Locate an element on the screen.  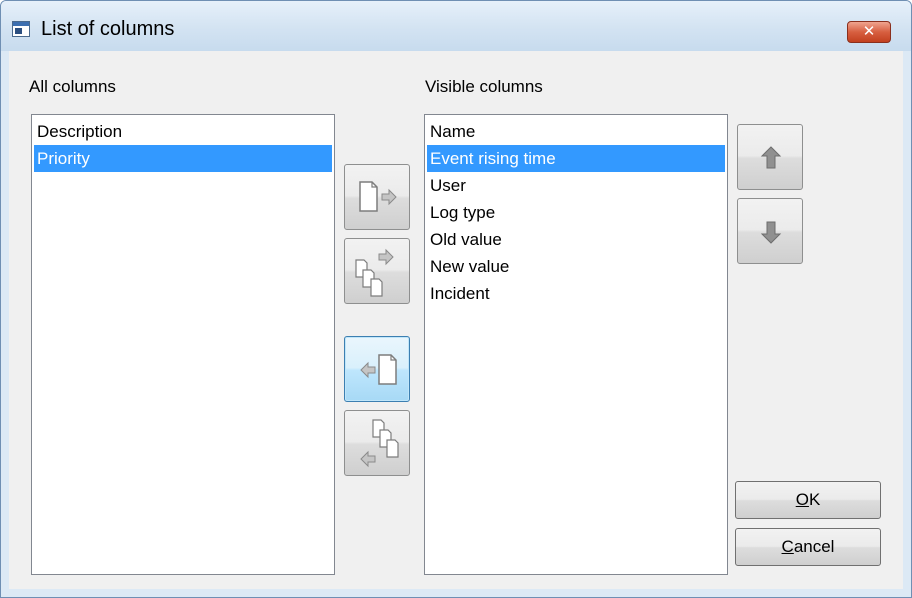
list-item: Old value is located at coordinates (576, 239).